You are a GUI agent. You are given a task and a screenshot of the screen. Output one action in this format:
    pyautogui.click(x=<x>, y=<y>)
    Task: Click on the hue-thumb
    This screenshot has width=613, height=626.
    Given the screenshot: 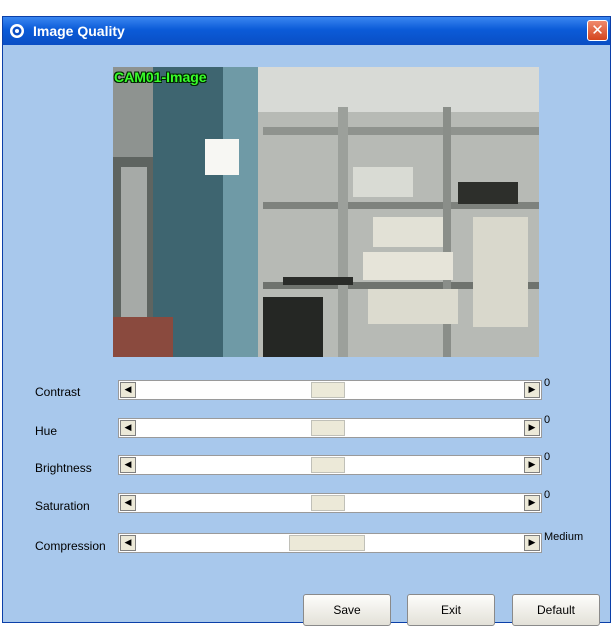 What is the action you would take?
    pyautogui.click(x=328, y=428)
    